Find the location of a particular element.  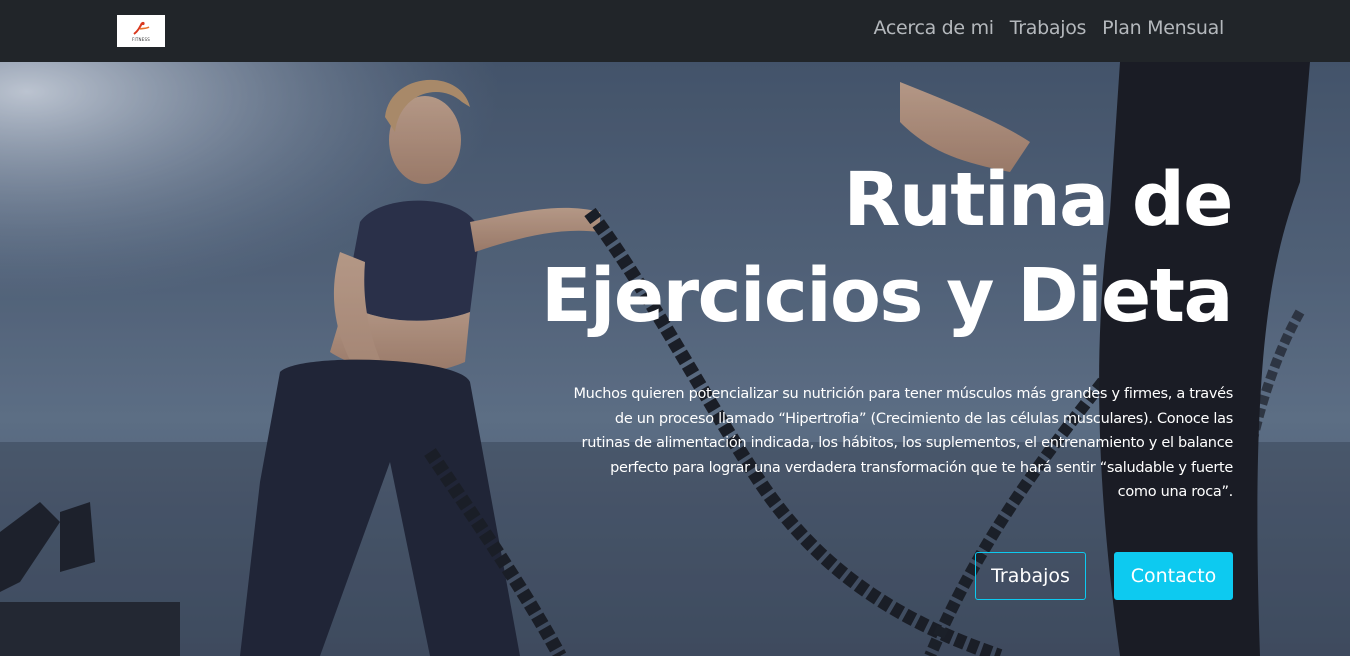

hero-title-line1: Rutina de is located at coordinates (1038, 200).